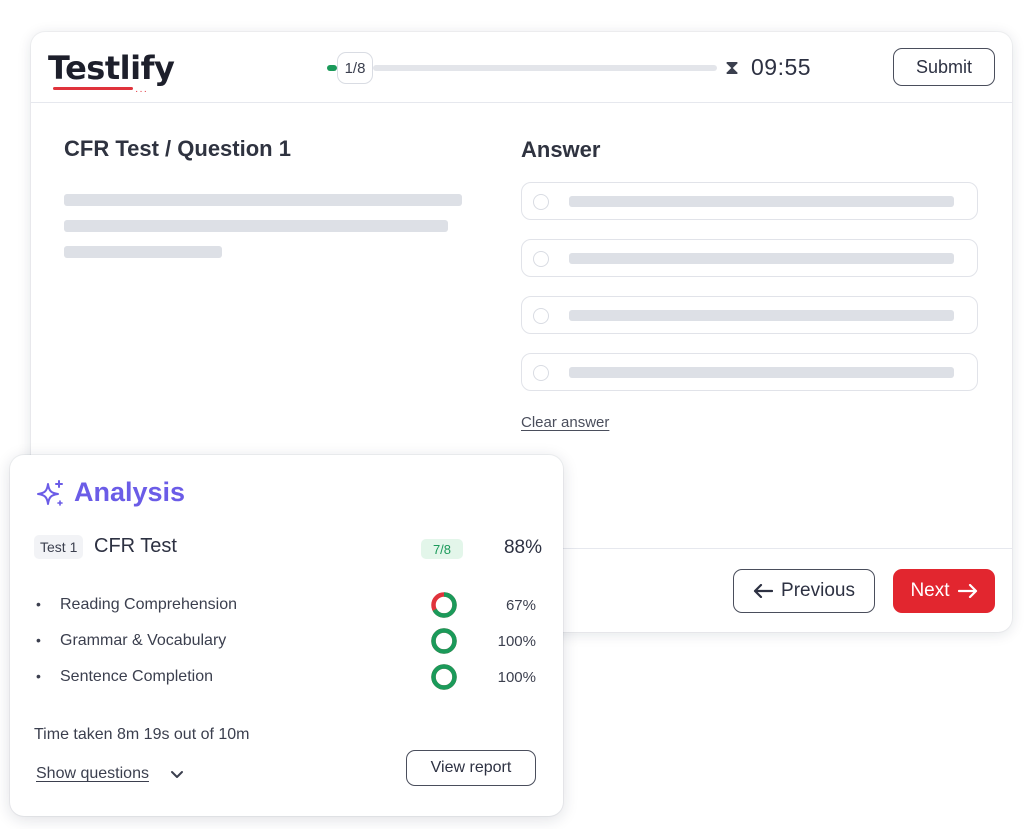  I want to click on next-button: Next, so click(944, 591).